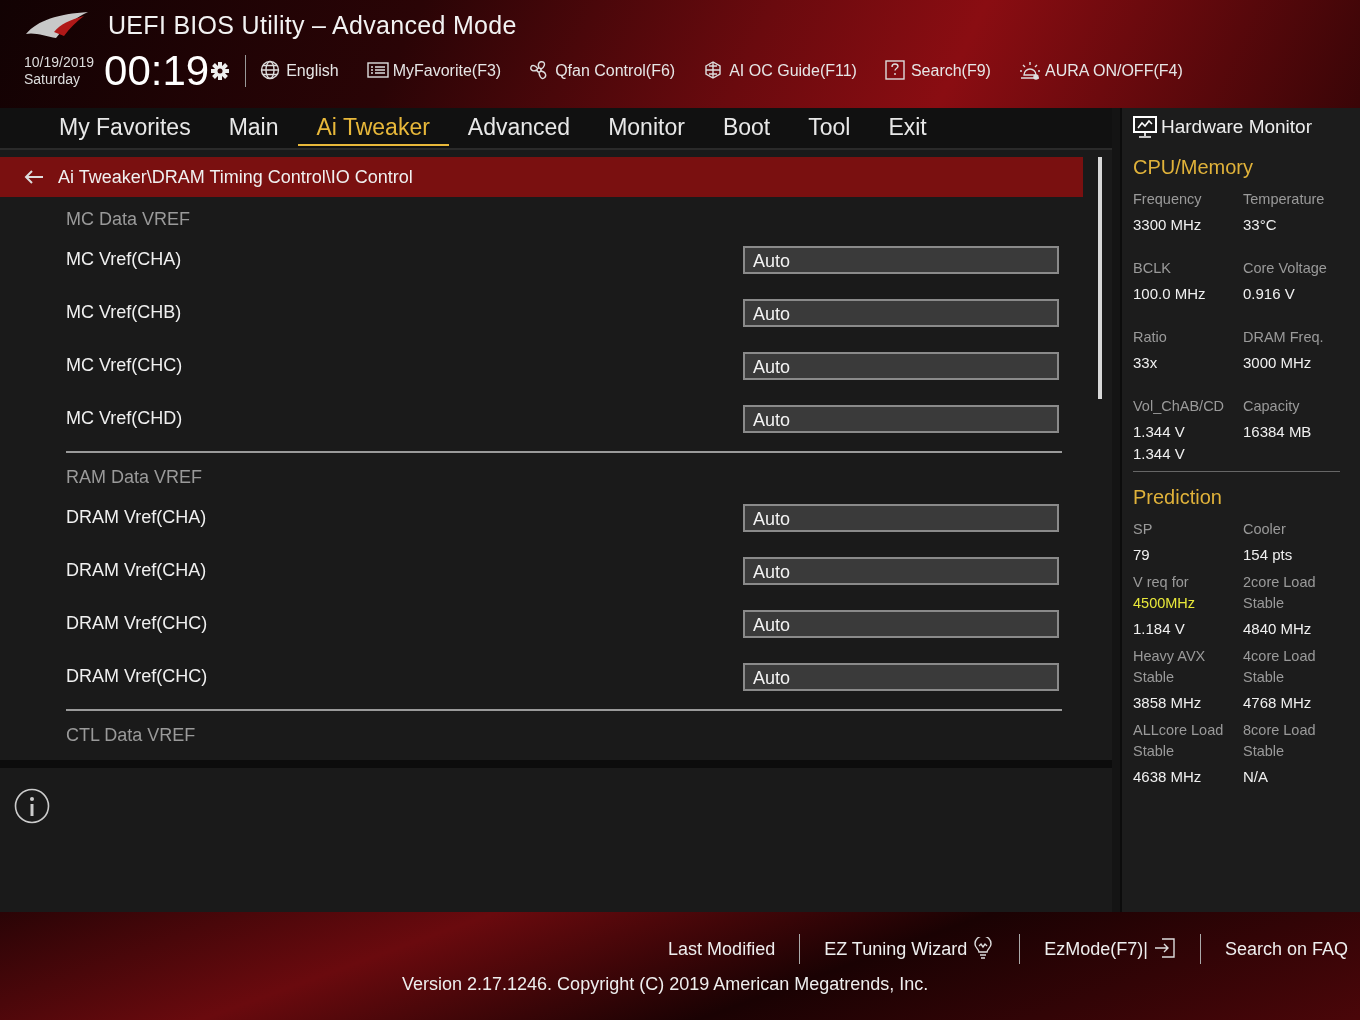 The height and width of the screenshot is (1020, 1360). What do you see at coordinates (1280, 593) in the screenshot?
I see `metric-label: 2core Load Stable` at bounding box center [1280, 593].